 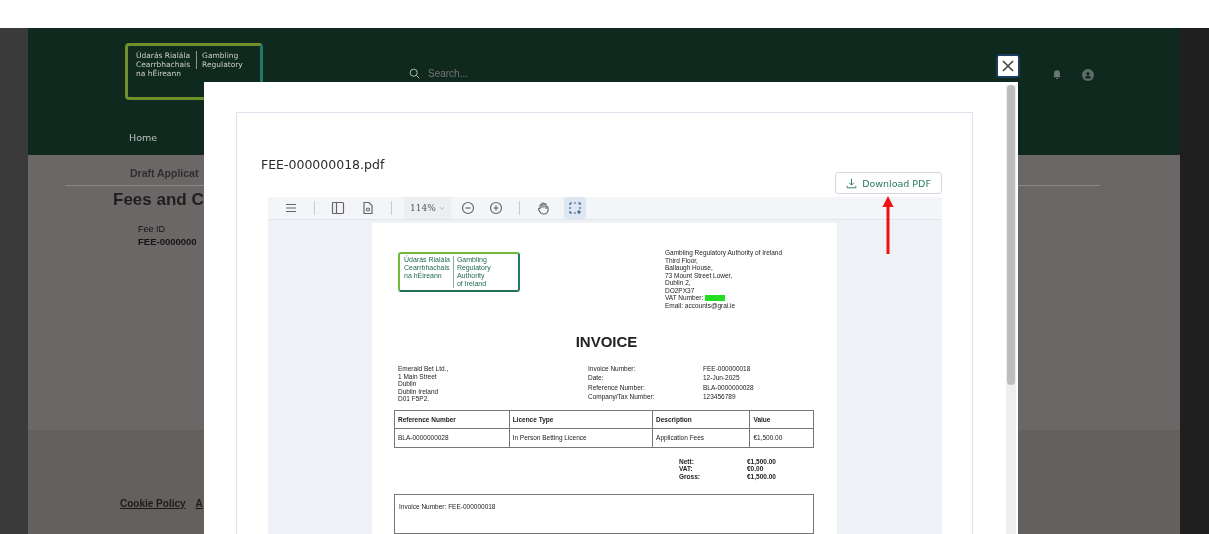 I want to click on selection-icon, so click(x=574, y=208).